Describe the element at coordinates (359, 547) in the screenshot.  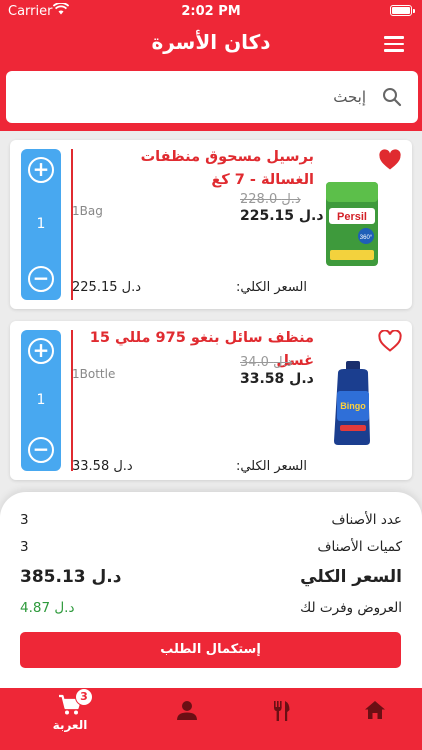
I see `quantities-label: كميات الأصناف` at that location.